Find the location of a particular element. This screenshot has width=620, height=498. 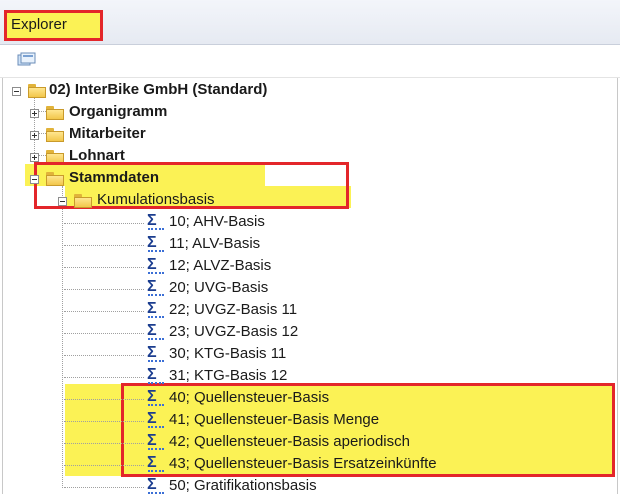

tree-item-label: 41; Quellensteuer-Basis Menge is located at coordinates (274, 419).